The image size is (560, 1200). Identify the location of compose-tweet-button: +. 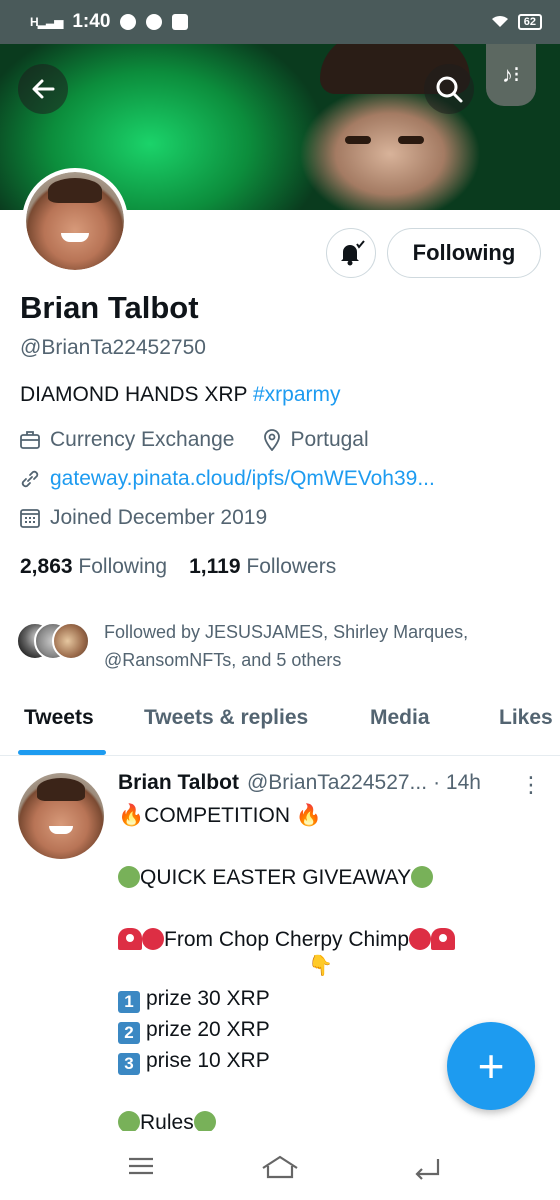
(491, 1066).